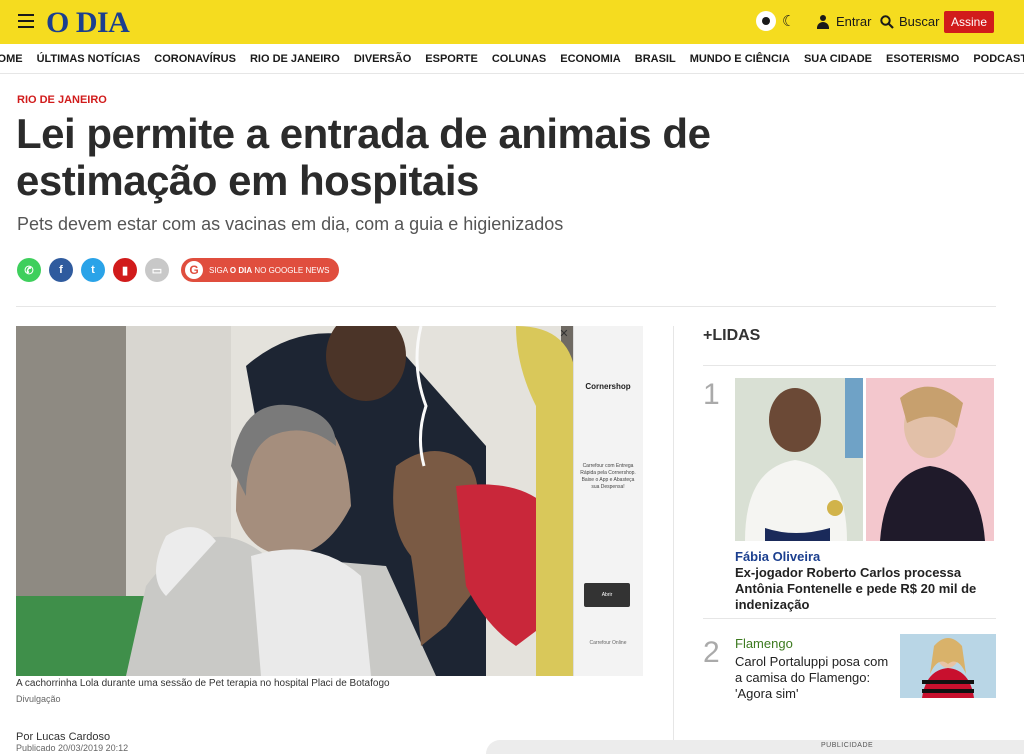  Describe the element at coordinates (655, 59) in the screenshot. I see `nav-item-brasil: BRASIL` at that location.